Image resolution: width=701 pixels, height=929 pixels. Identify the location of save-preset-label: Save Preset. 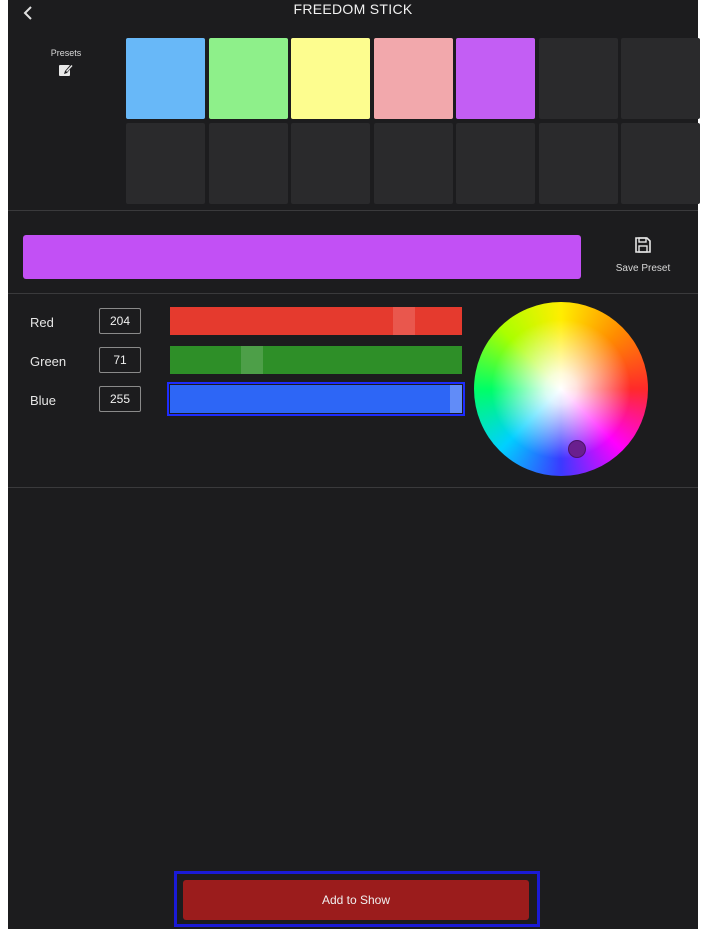
(643, 268).